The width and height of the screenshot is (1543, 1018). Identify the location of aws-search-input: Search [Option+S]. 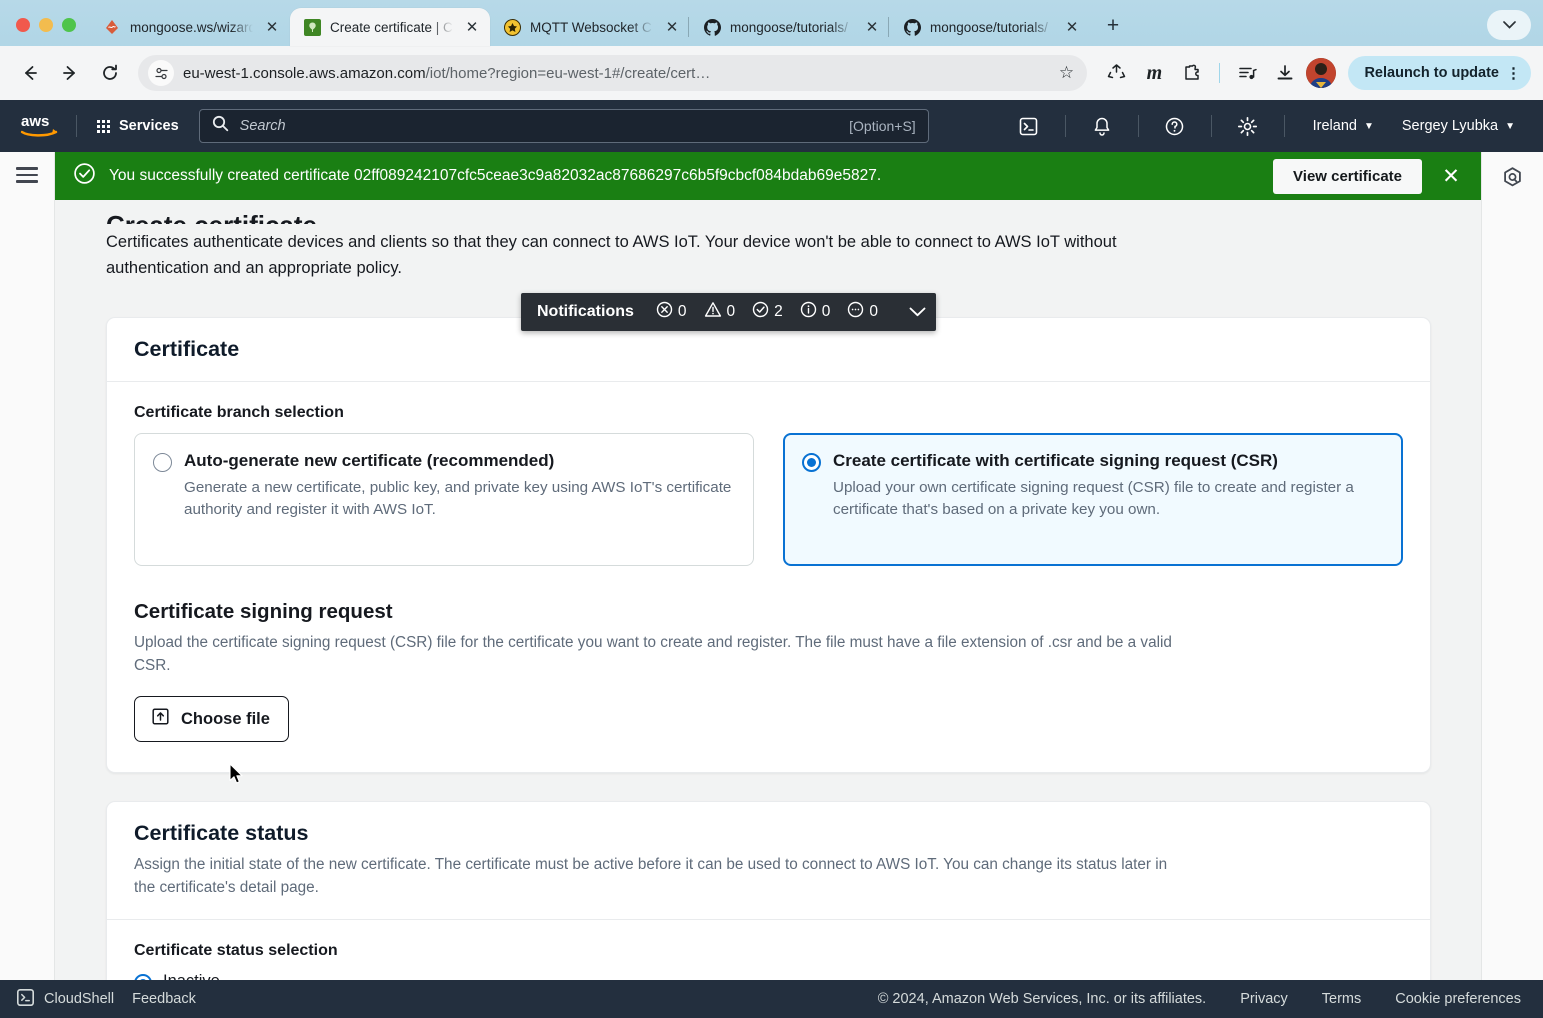
(563, 126).